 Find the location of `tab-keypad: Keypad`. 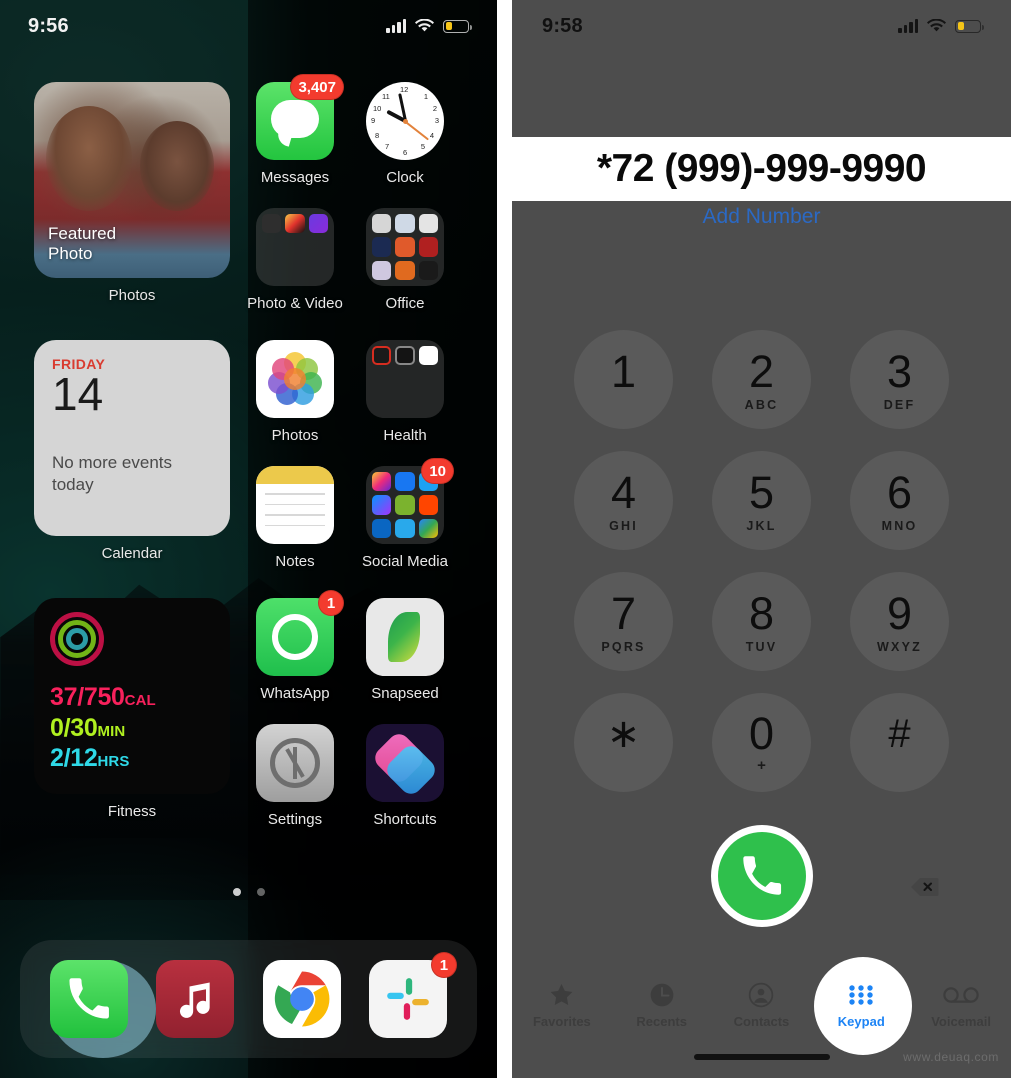

tab-keypad: Keypad is located at coordinates (861, 1004).